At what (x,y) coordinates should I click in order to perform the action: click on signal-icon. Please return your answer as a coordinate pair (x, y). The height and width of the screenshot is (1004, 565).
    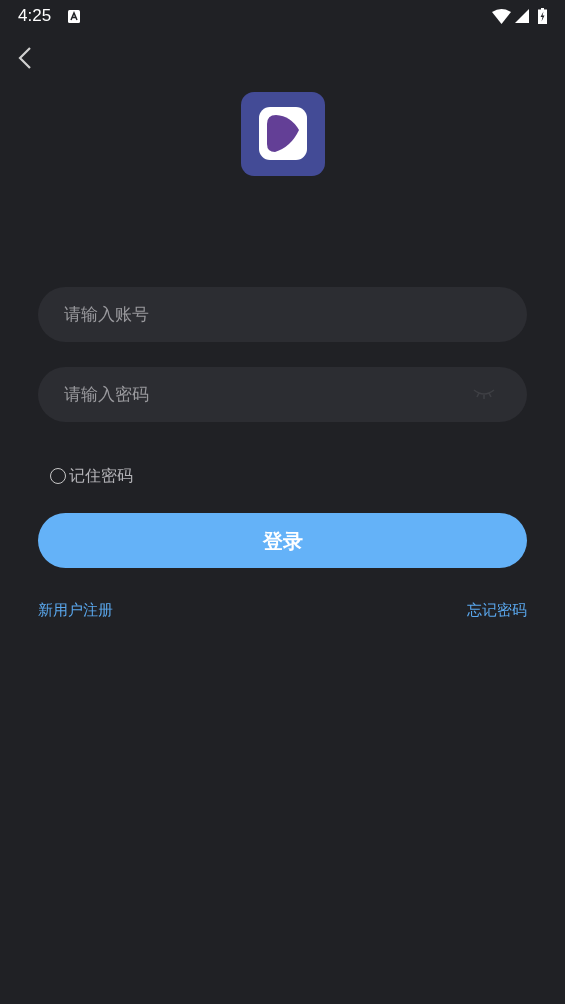
    Looking at the image, I should click on (522, 16).